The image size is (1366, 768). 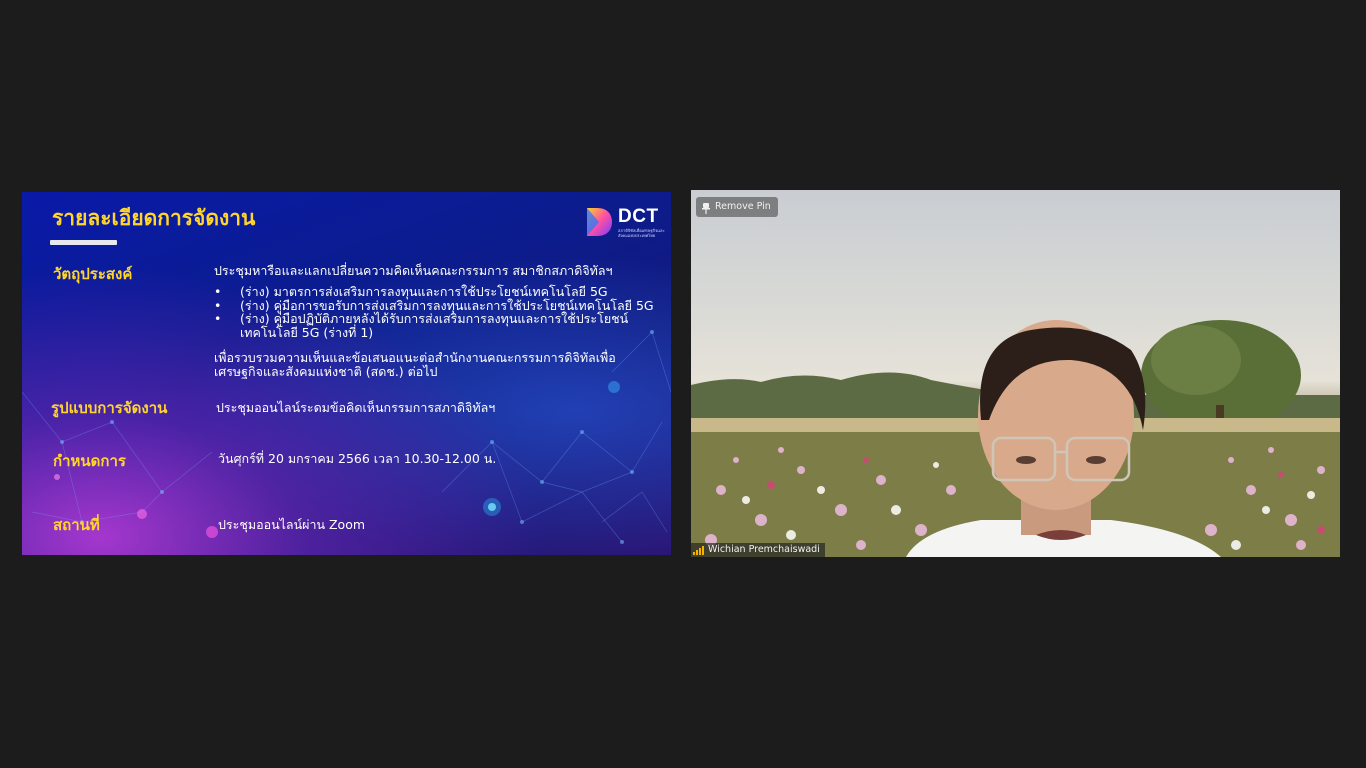 What do you see at coordinates (154, 218) in the screenshot?
I see `slide-title: รายละเอียดการจัดงาน` at bounding box center [154, 218].